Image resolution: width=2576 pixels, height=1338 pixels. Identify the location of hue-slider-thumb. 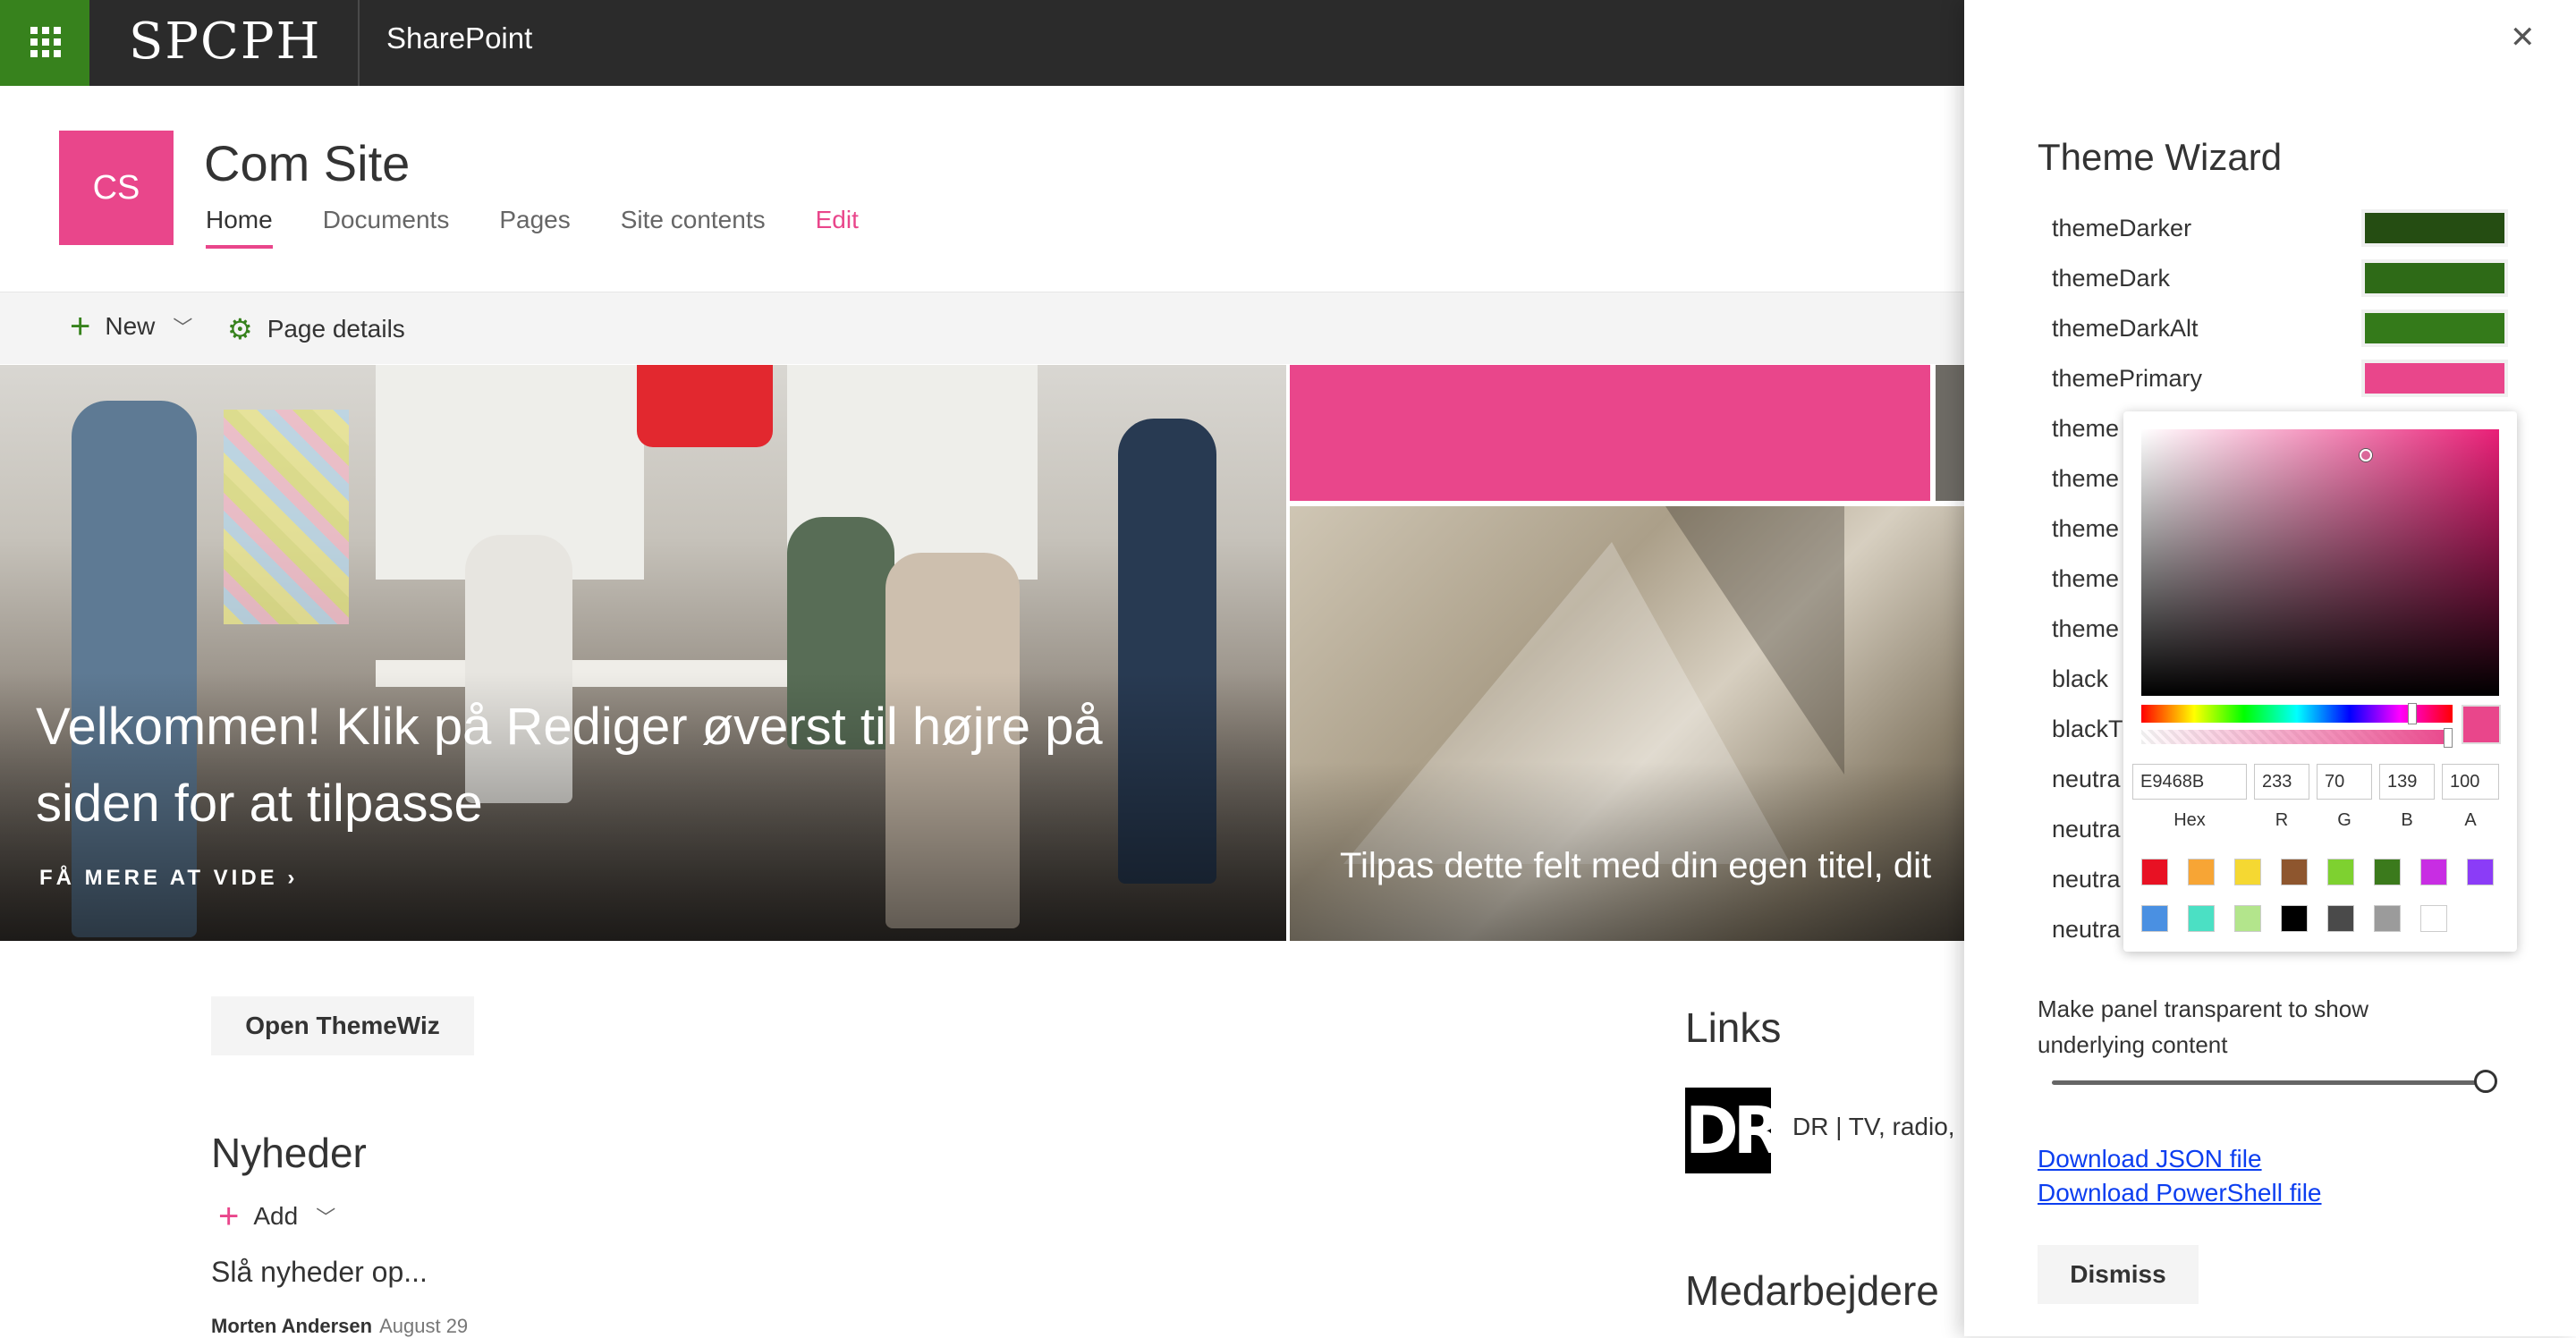
(2412, 713).